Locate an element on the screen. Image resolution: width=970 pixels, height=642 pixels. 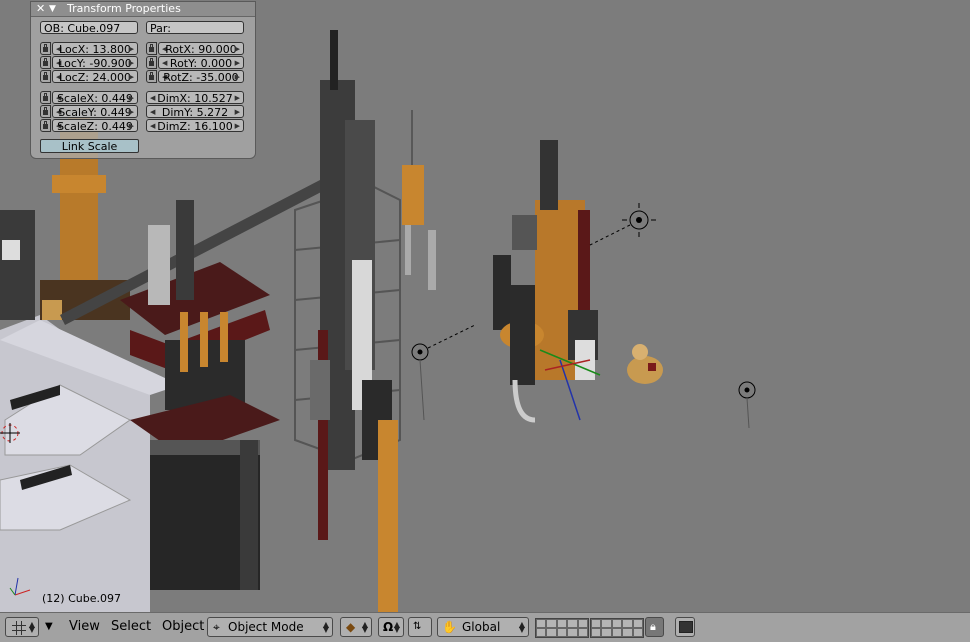
link-scale-button: Link Scale is located at coordinates (89, 146).